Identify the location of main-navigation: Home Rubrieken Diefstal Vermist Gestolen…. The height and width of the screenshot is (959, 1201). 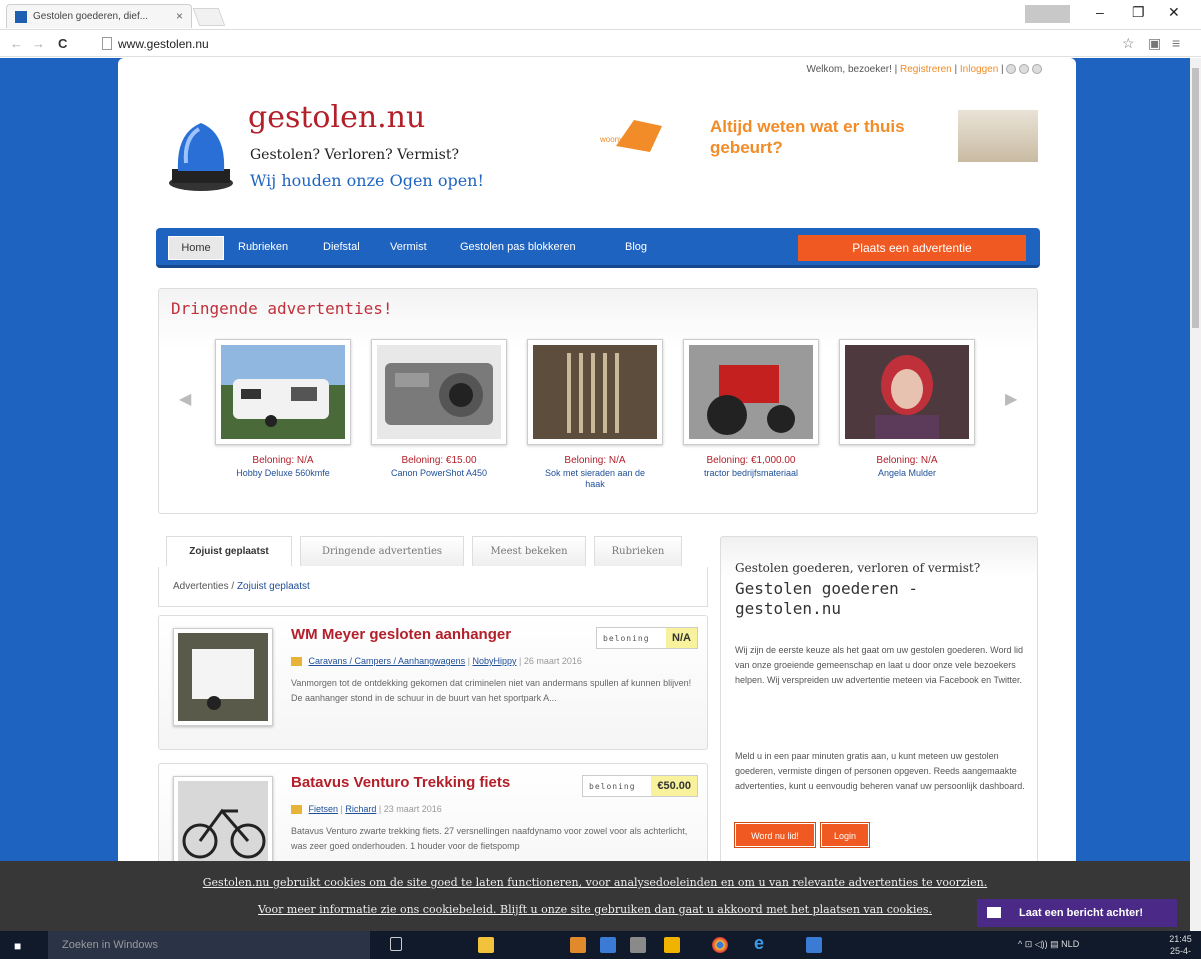
(598, 248).